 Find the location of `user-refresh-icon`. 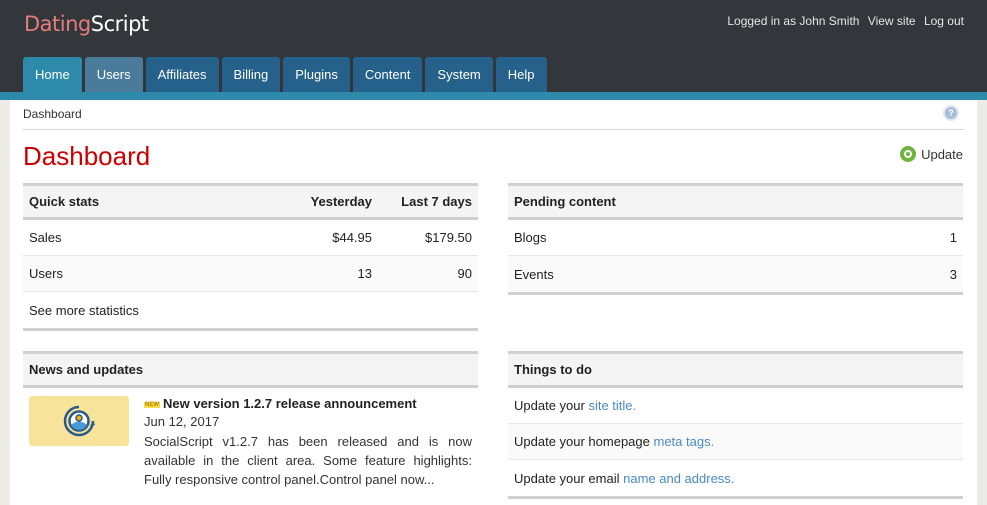

user-refresh-icon is located at coordinates (79, 421).